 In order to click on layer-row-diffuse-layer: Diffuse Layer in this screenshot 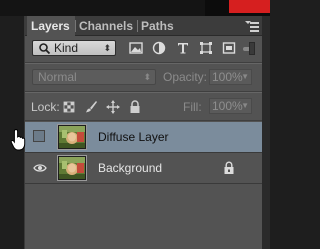, I will do `click(143, 137)`.